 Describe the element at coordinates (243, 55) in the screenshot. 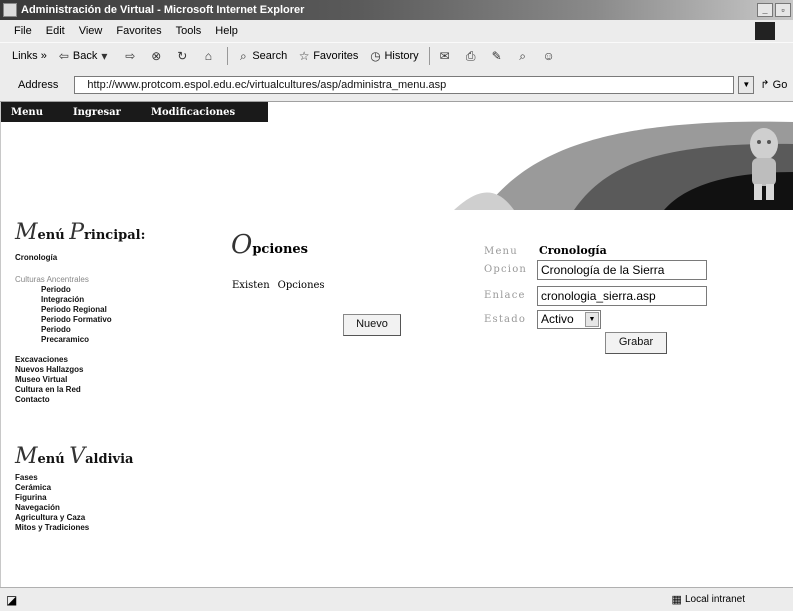

I see `search-icon: ⌕` at that location.